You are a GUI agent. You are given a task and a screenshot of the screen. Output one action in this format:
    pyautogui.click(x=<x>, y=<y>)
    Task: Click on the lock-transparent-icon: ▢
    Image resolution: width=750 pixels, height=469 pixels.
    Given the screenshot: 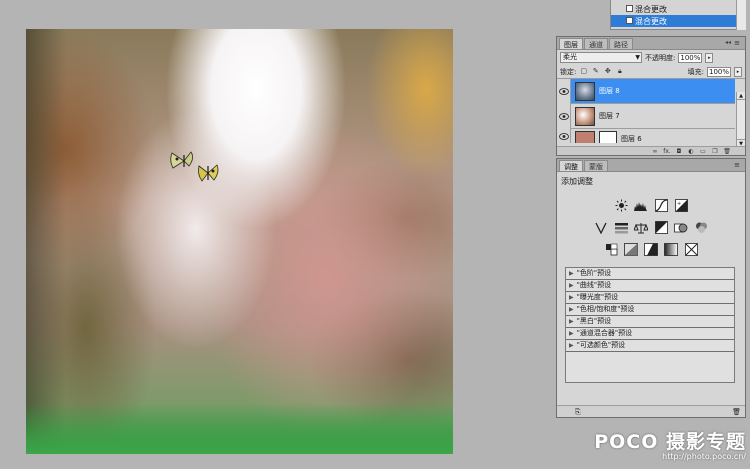 What is the action you would take?
    pyautogui.click(x=583, y=71)
    